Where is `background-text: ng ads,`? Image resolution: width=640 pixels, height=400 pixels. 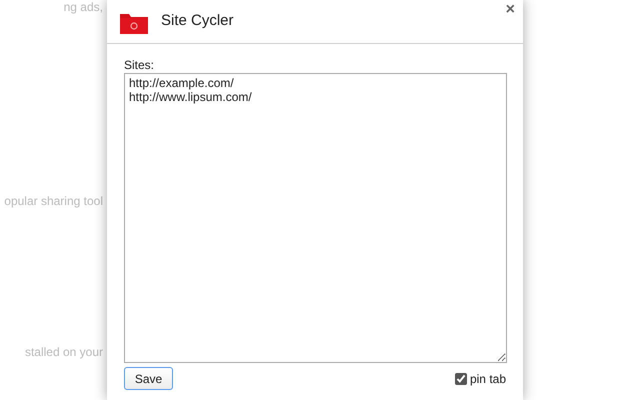
background-text: ng ads, is located at coordinates (83, 8).